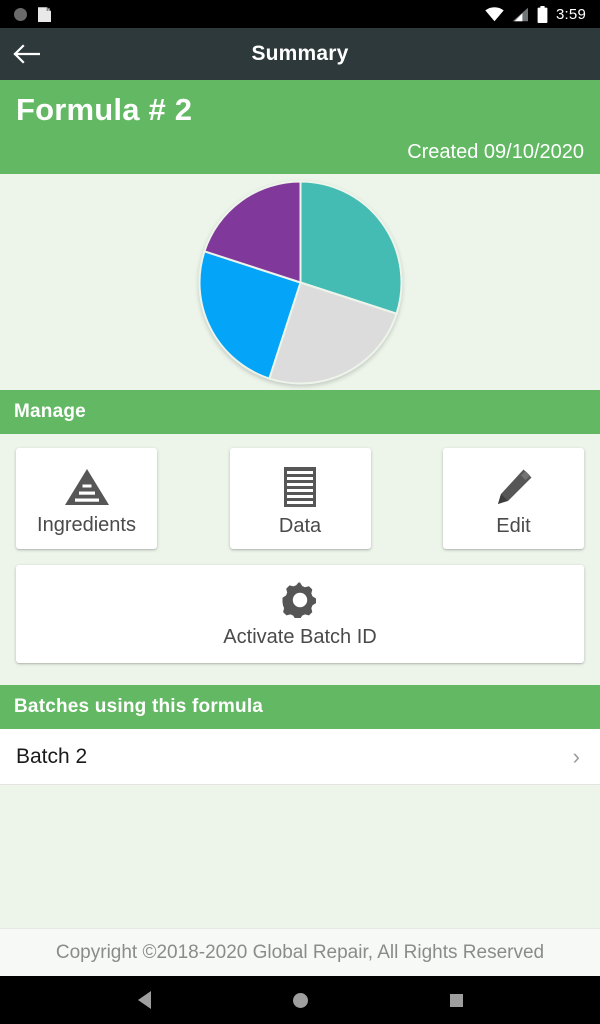 The width and height of the screenshot is (600, 1024). What do you see at coordinates (300, 600) in the screenshot?
I see `gear-icon` at bounding box center [300, 600].